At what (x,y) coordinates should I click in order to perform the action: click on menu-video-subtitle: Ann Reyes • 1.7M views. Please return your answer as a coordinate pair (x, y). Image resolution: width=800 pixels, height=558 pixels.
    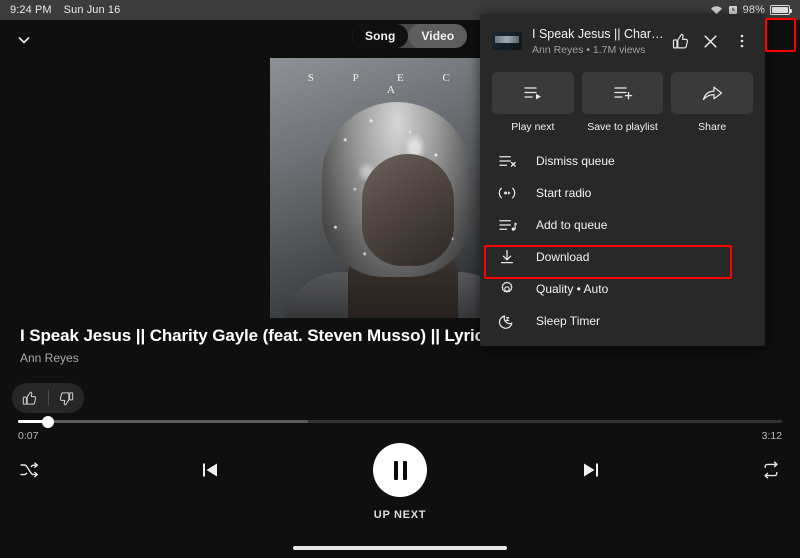
    Looking at the image, I should click on (589, 49).